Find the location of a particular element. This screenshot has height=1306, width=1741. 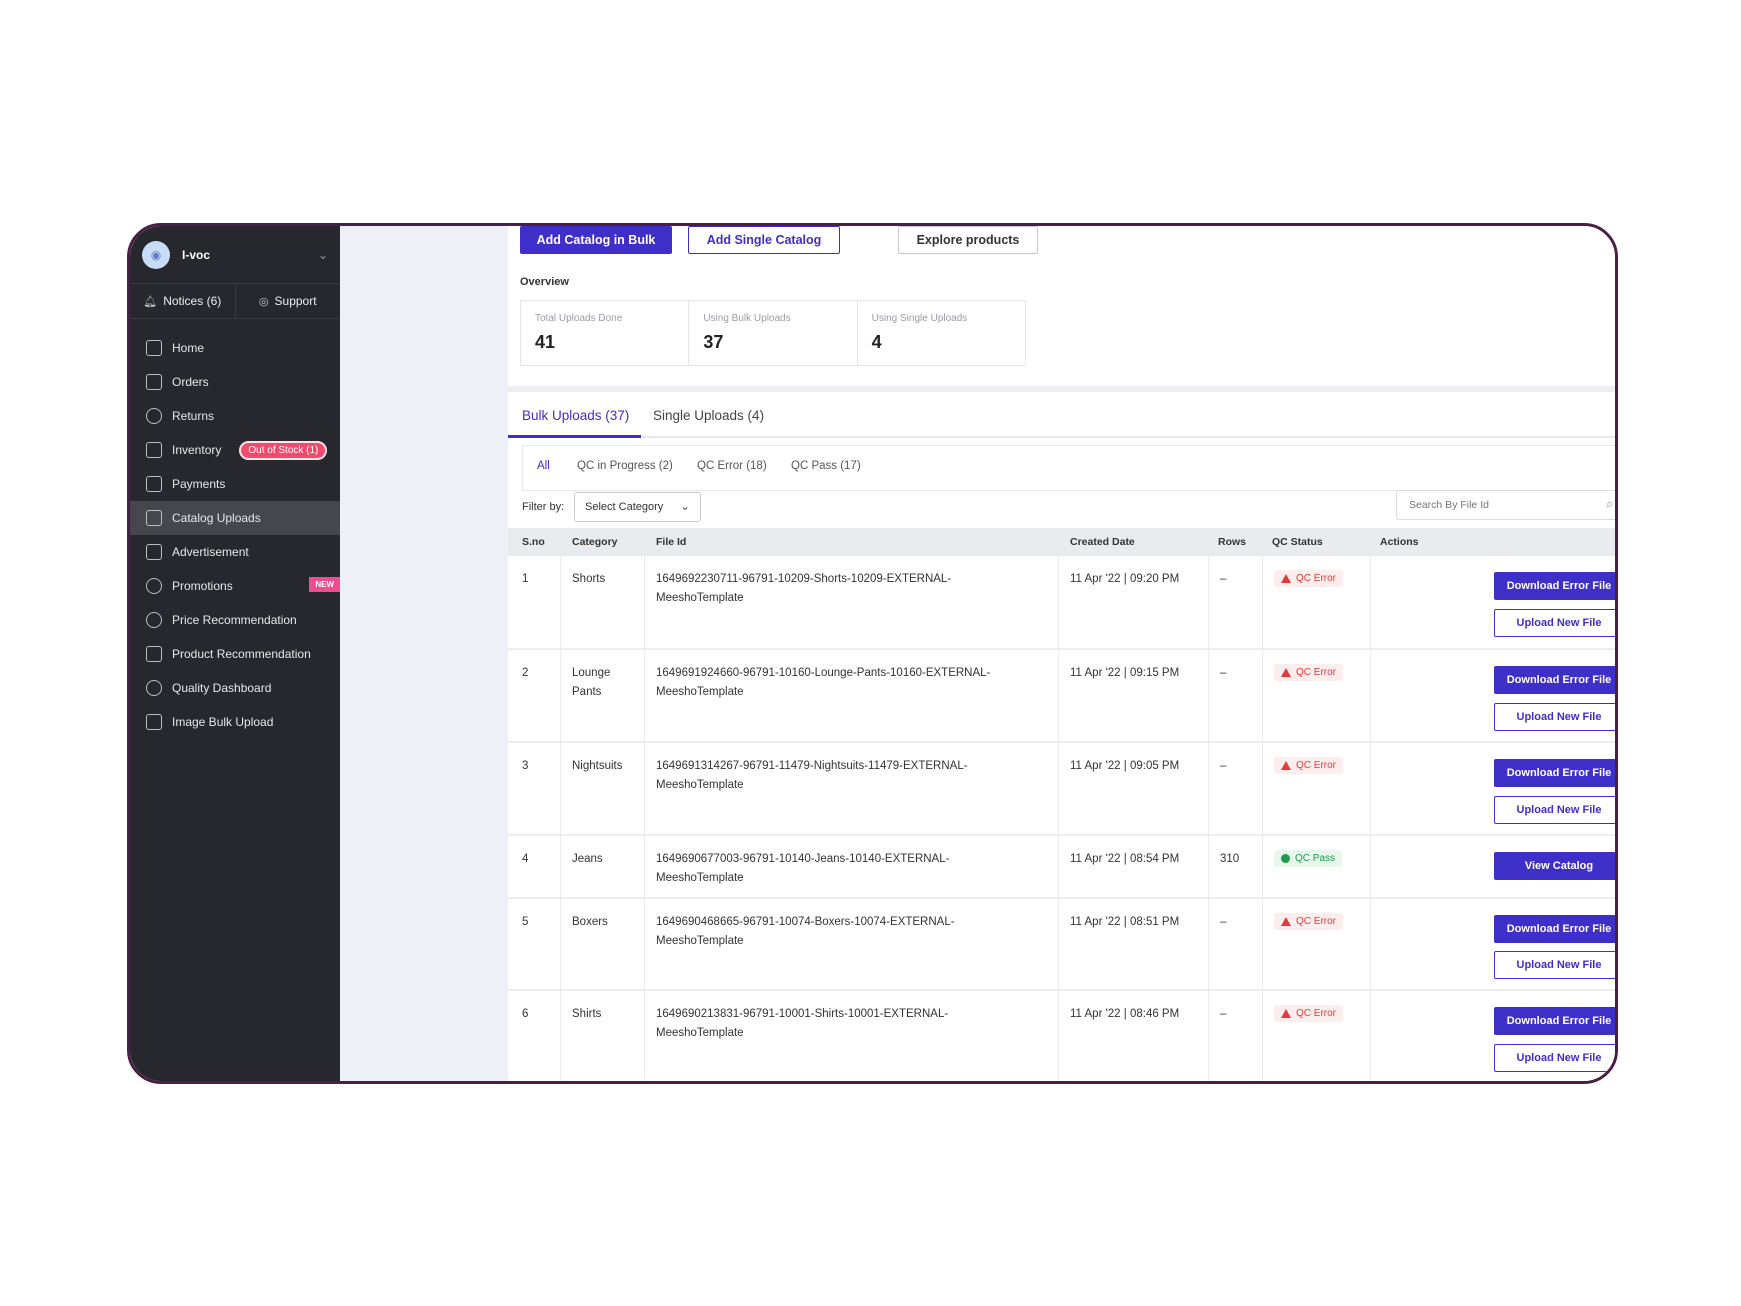

sidebar-item-image-bulk-upload: Image Bulk Upload is located at coordinates (235, 722).